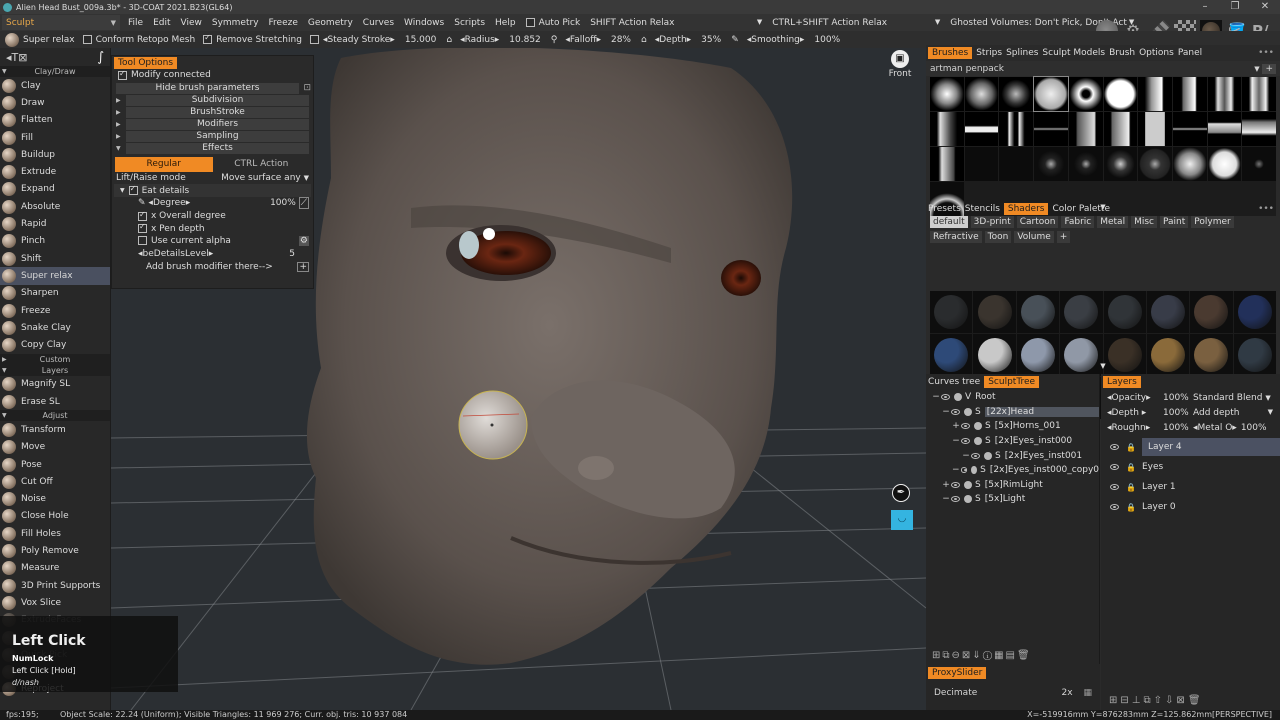 The height and width of the screenshot is (720, 1280). Describe the element at coordinates (303, 266) in the screenshot. I see `add-icon: +` at that location.